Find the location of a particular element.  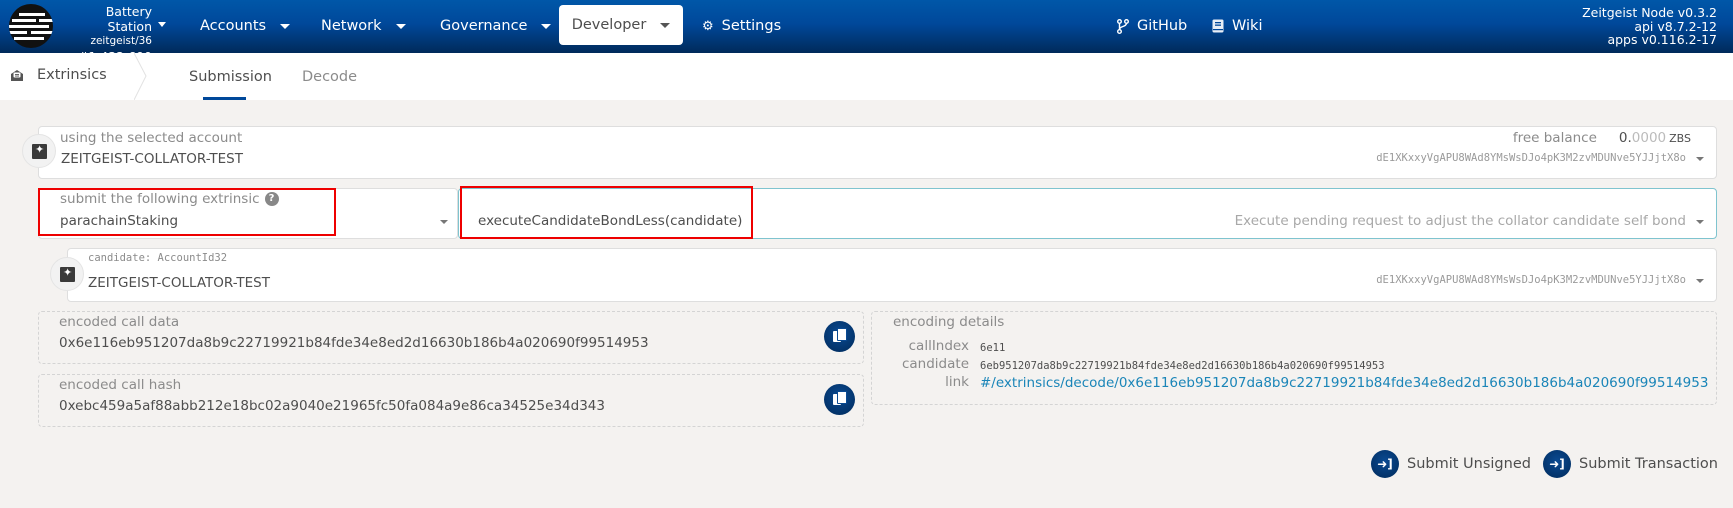

encoded-call-hash-label: encoded call hash is located at coordinates (120, 385).